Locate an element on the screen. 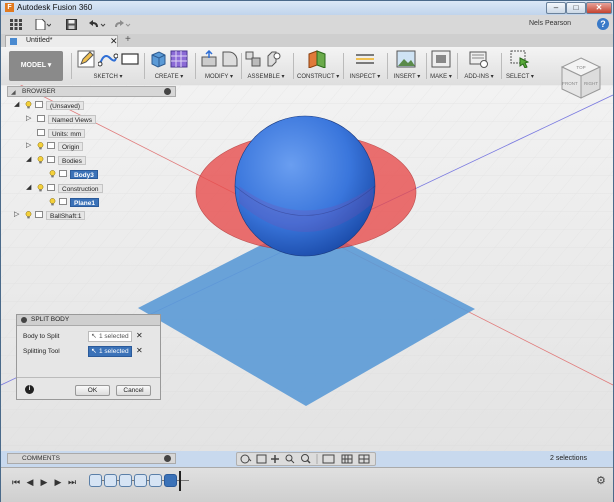 This screenshot has width=614, height=502. assemble-group: ASSEMBLE ▾ is located at coordinates (266, 66).